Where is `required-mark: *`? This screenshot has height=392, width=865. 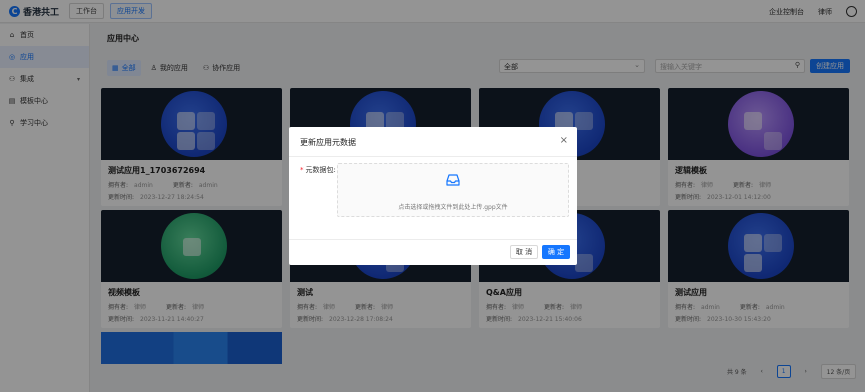
required-mark: * is located at coordinates (302, 170).